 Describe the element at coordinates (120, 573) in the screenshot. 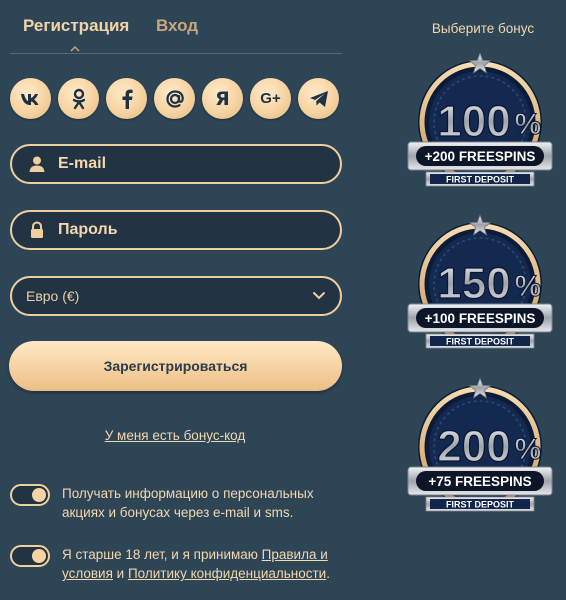

I see `age-consent-and: и` at that location.